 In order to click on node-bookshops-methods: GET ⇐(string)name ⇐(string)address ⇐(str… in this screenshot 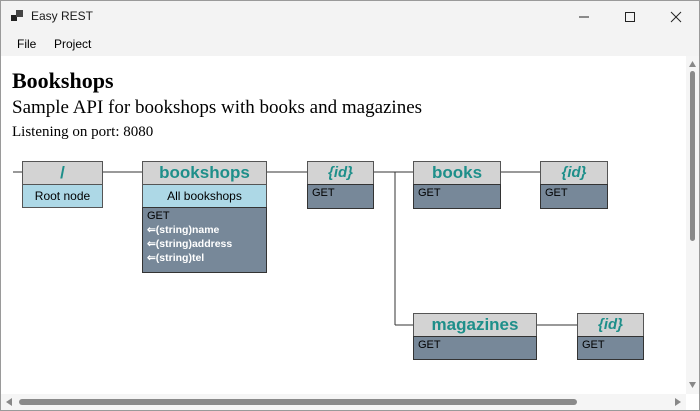, I will do `click(204, 240)`.